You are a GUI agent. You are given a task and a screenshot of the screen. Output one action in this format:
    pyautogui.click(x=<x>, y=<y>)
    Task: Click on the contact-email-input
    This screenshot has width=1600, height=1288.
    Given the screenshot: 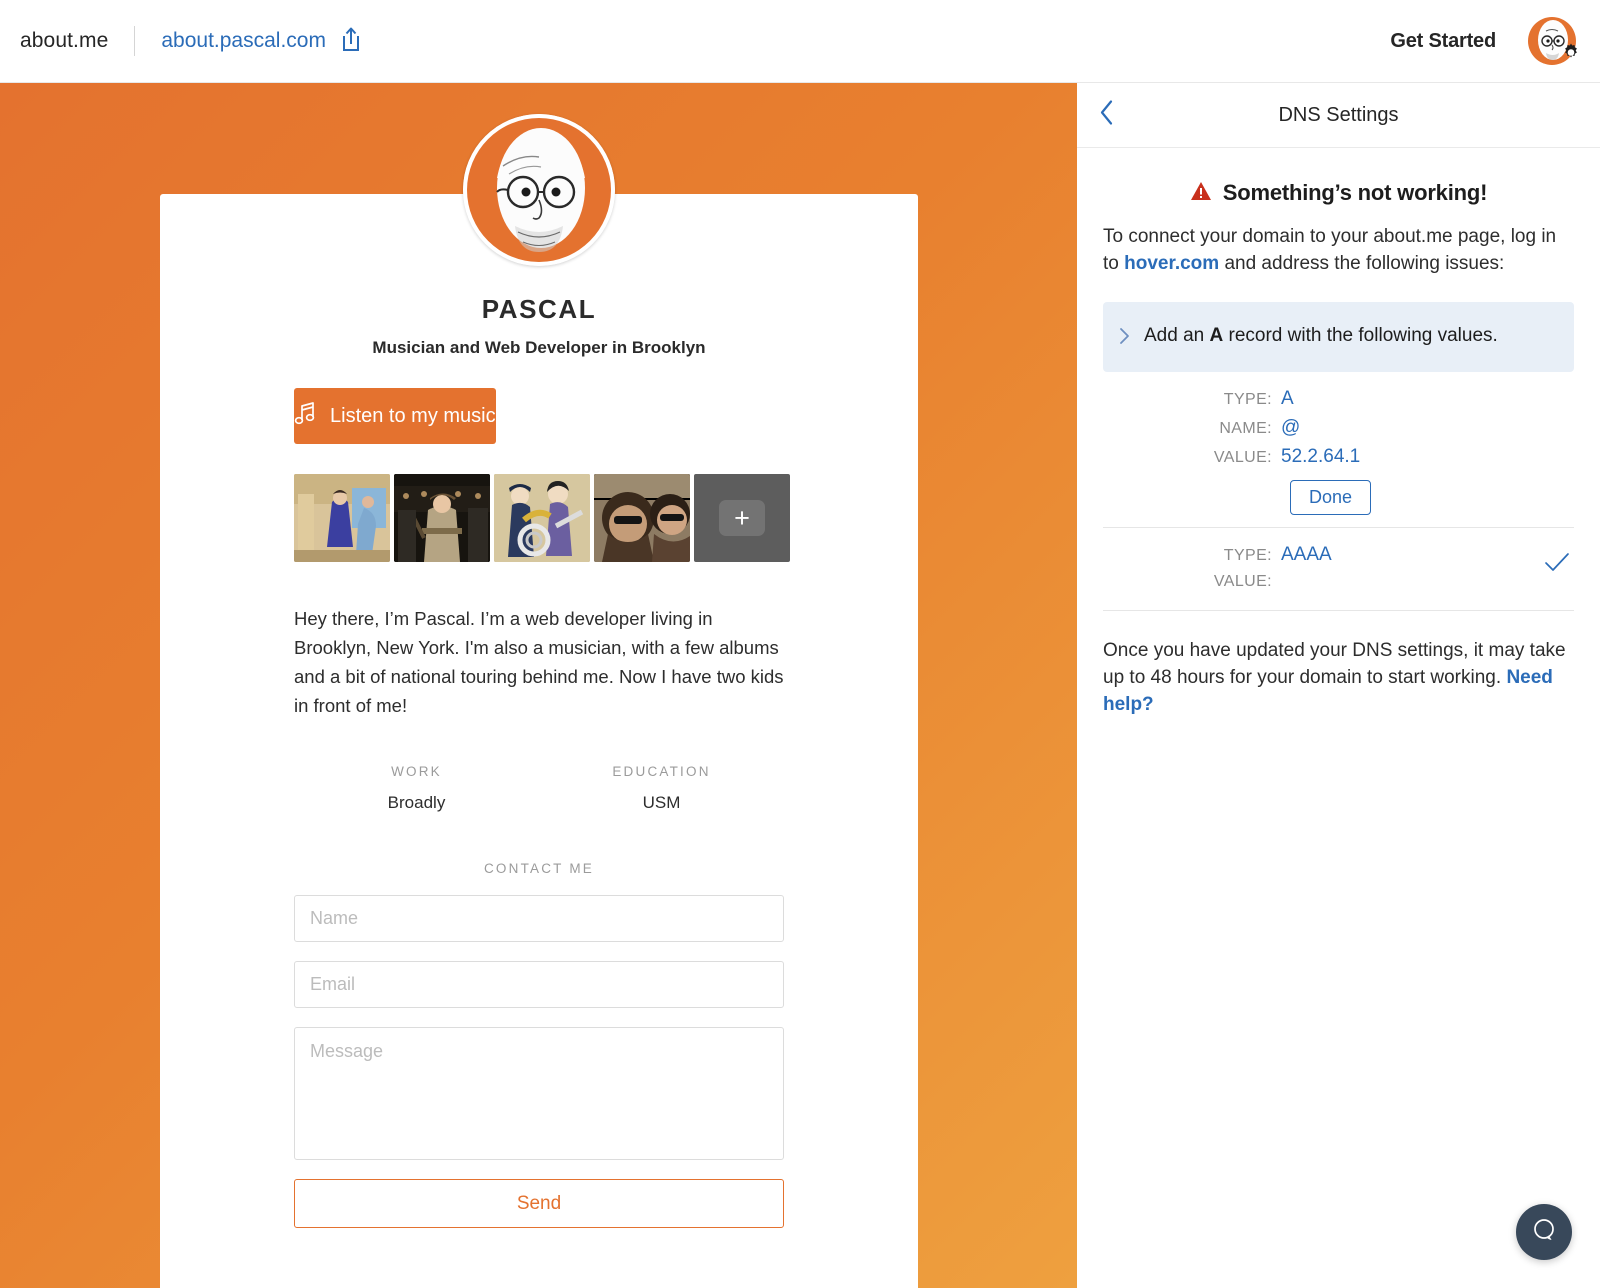 What is the action you would take?
    pyautogui.click(x=539, y=984)
    